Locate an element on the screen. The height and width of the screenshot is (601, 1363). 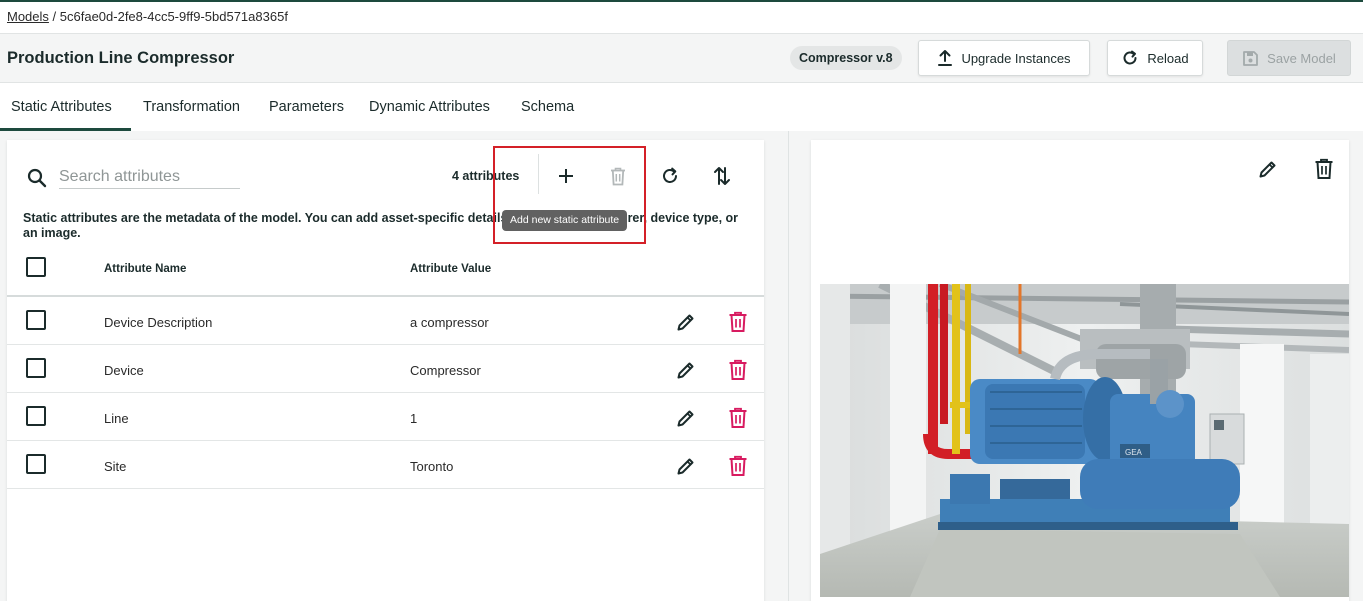
tab-parameters: Parameters is located at coordinates (306, 107).